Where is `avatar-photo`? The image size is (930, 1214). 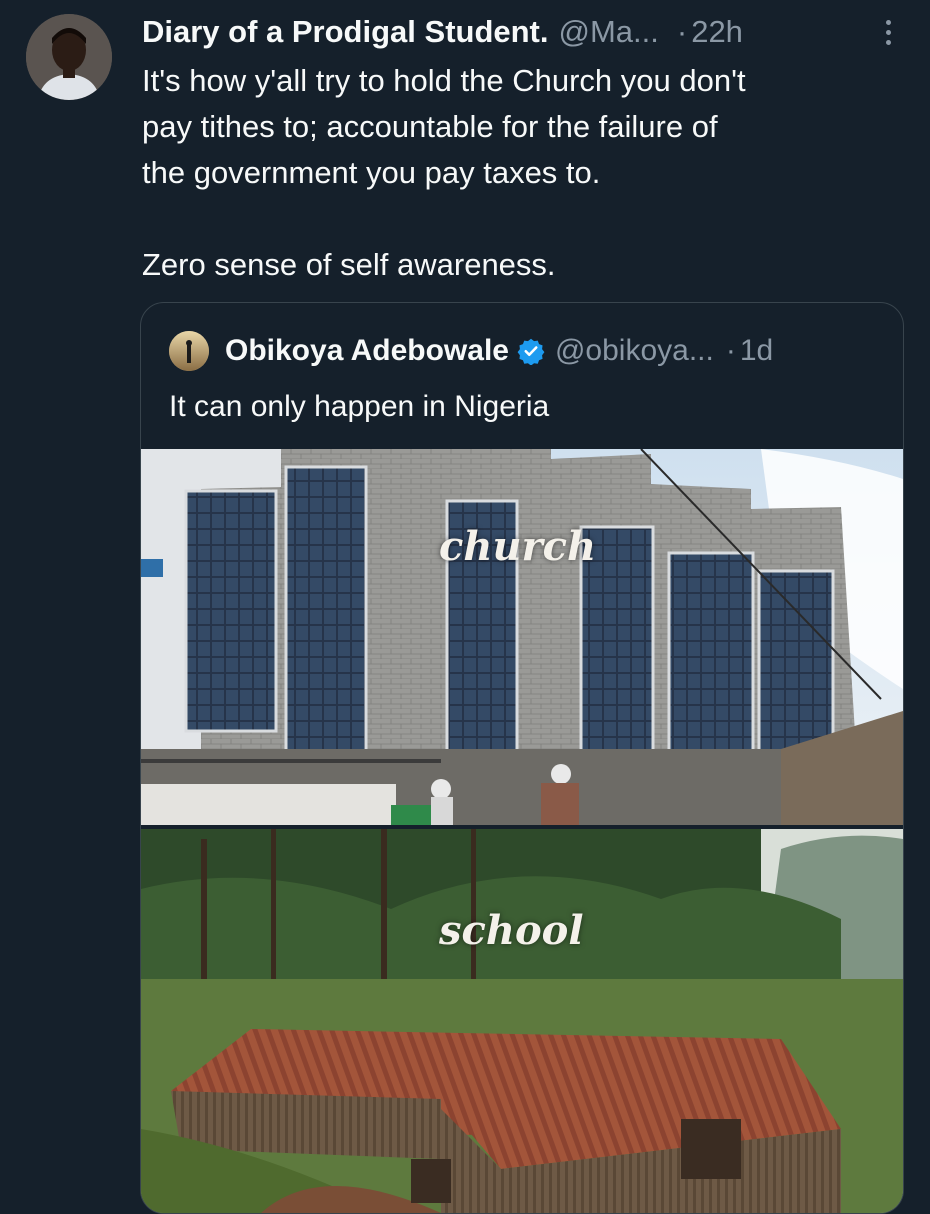 avatar-photo is located at coordinates (69, 57).